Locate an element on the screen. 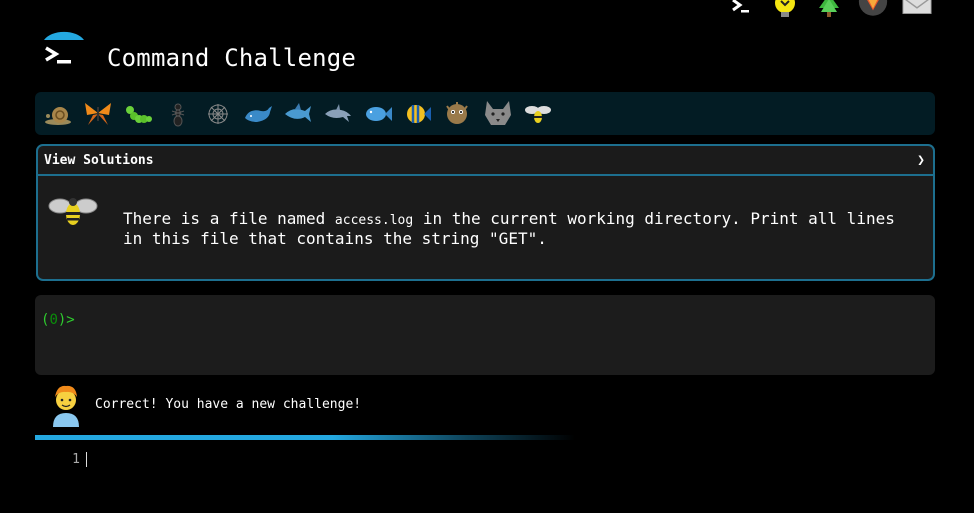 Image resolution: width=974 pixels, height=513 pixels. progress-bar is located at coordinates (305, 437).